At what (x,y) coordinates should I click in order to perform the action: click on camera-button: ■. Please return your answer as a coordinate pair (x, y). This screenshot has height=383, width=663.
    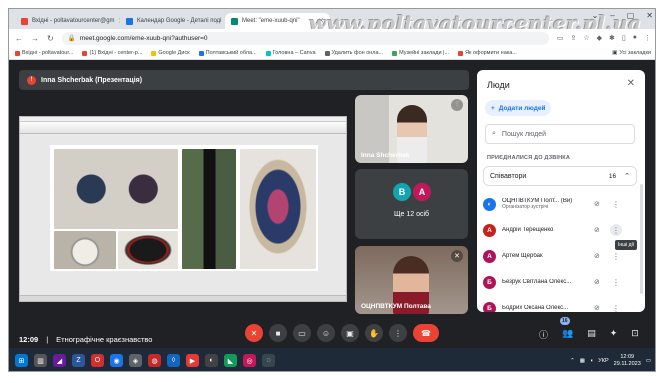
    Looking at the image, I should click on (278, 333).